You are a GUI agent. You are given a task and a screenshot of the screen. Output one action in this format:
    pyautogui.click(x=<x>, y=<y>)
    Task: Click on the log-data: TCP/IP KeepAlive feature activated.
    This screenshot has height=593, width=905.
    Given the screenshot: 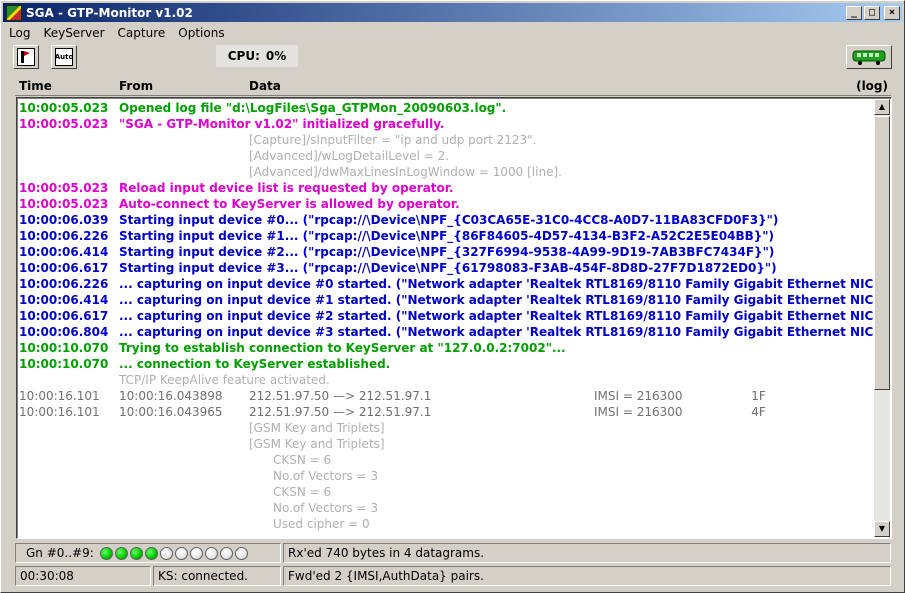 What is the action you would take?
    pyautogui.click(x=224, y=380)
    